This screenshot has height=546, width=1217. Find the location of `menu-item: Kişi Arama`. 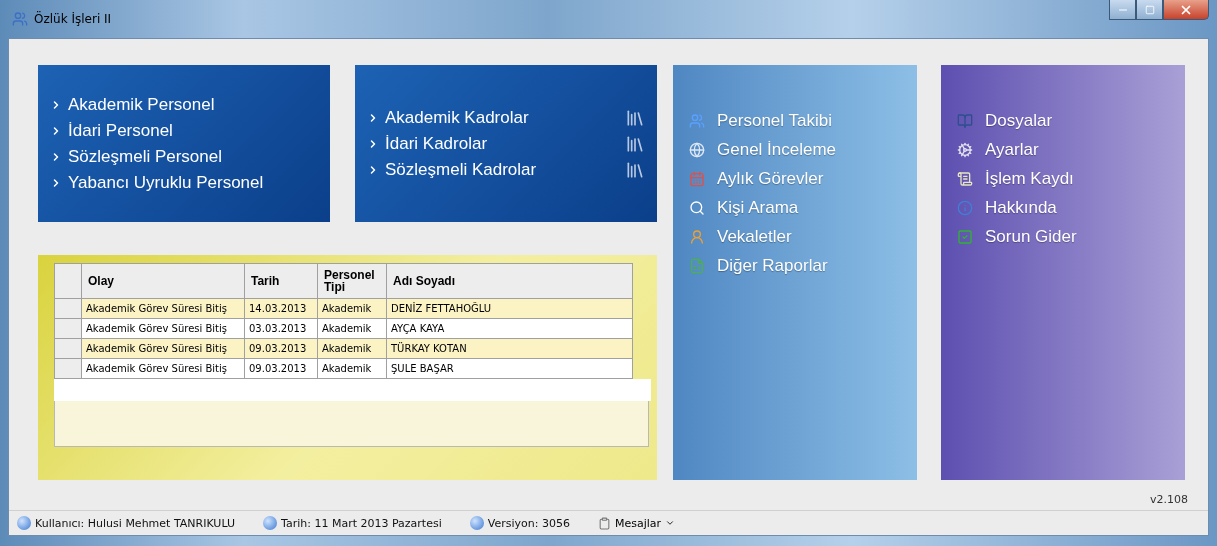

menu-item: Kişi Arama is located at coordinates (803, 208).